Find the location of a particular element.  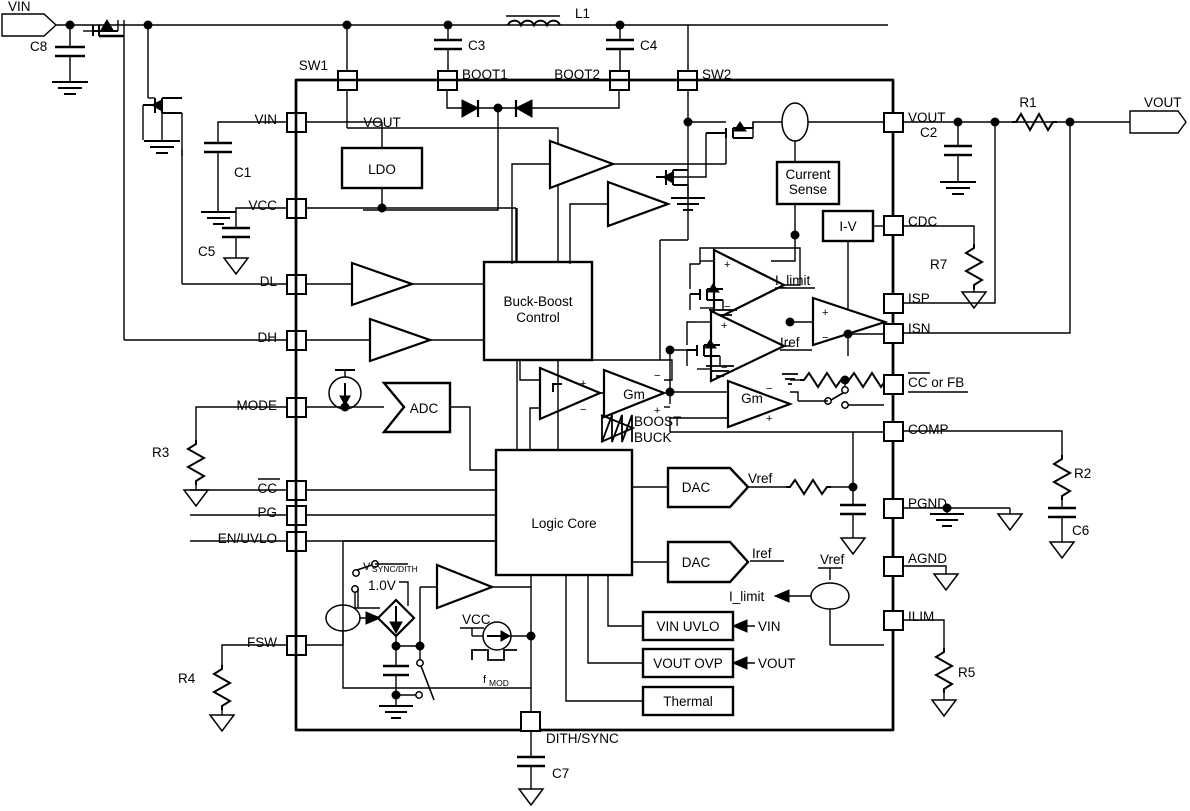

one-volt-label: 1.0V is located at coordinates (382, 585).